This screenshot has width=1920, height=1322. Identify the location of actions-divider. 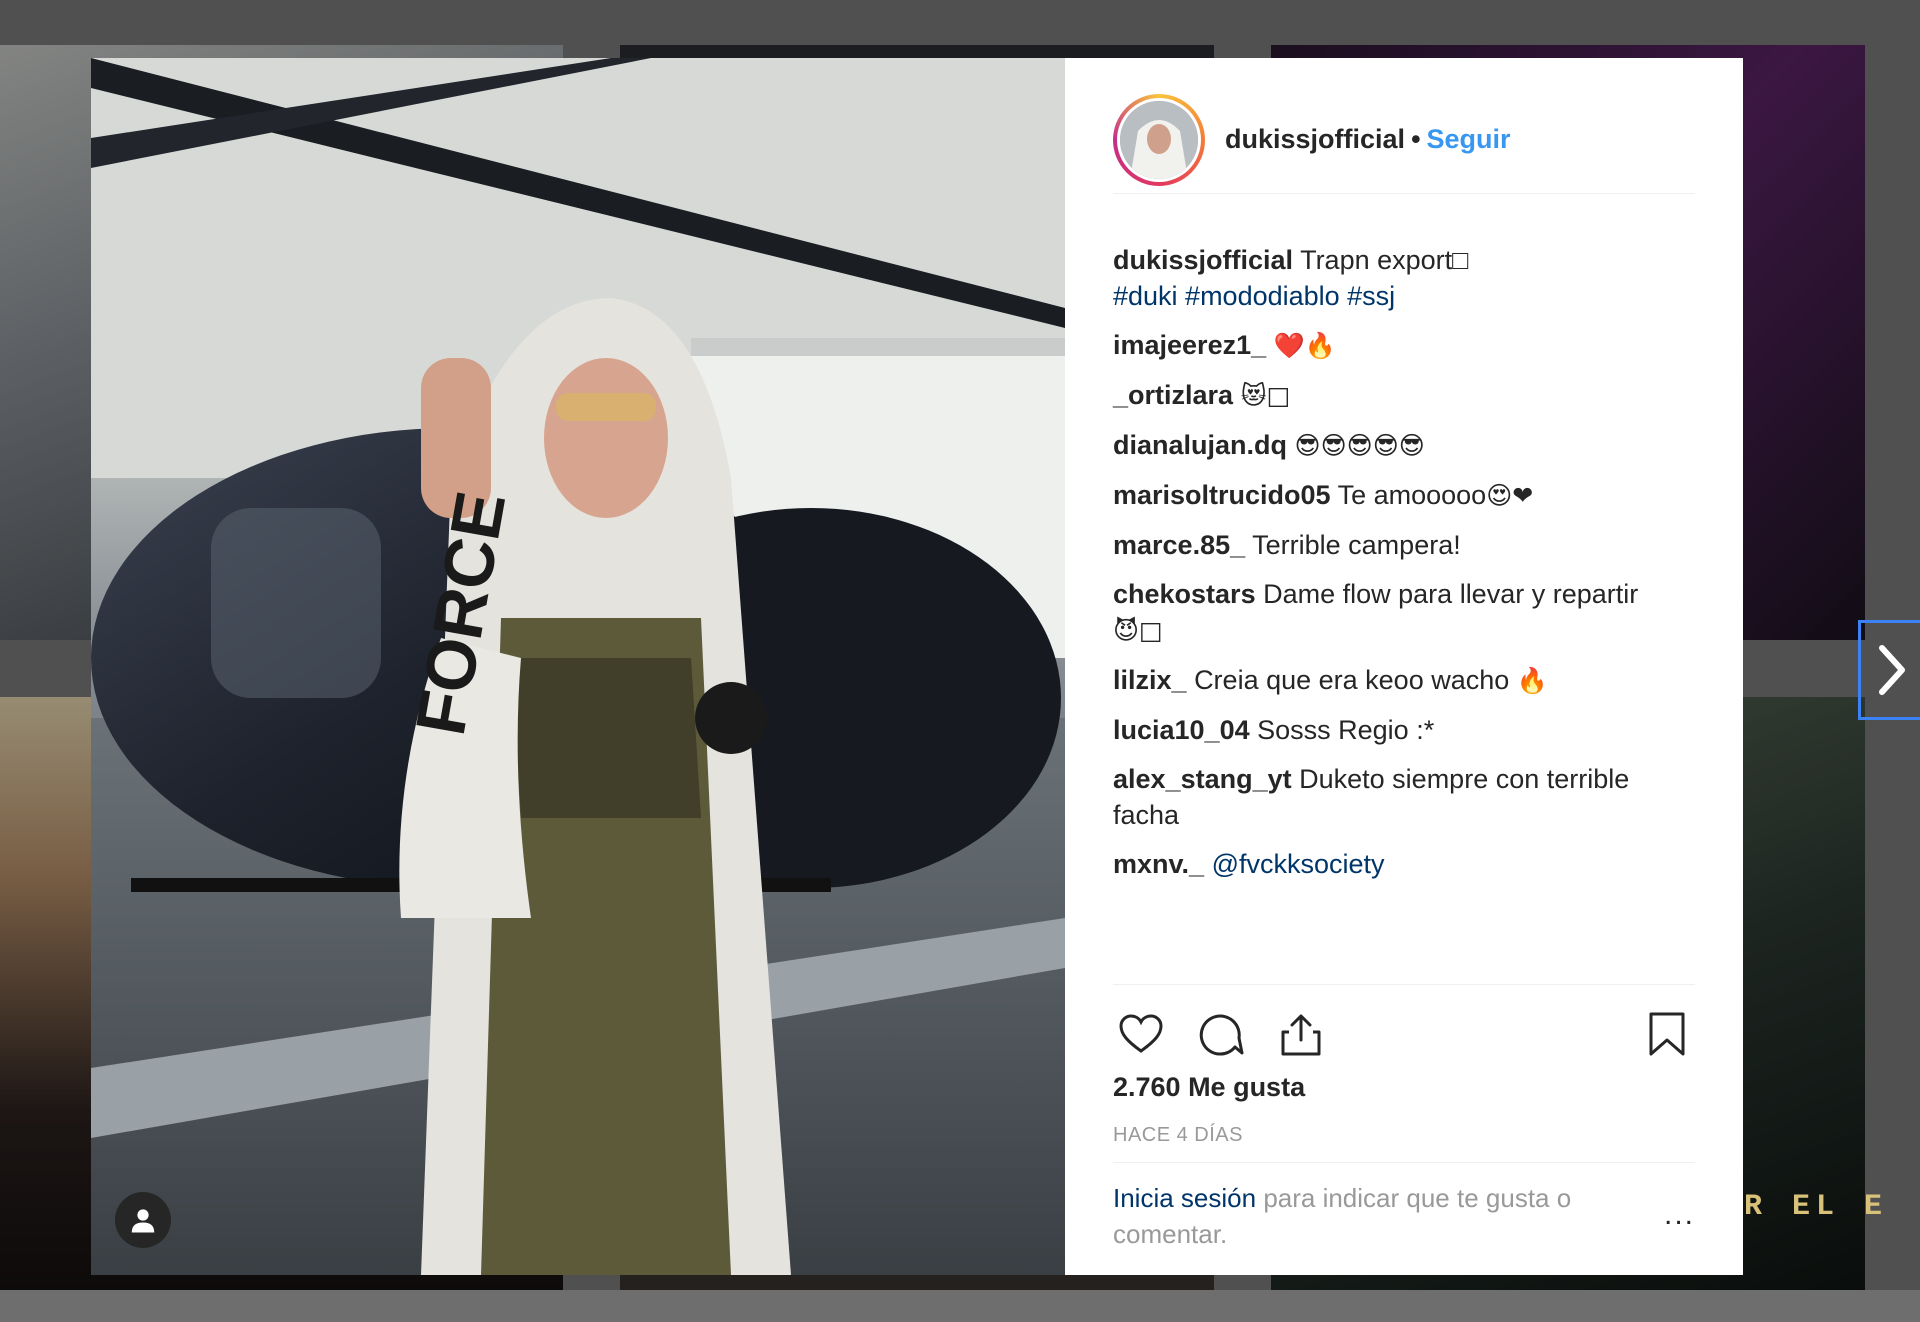
(1404, 984).